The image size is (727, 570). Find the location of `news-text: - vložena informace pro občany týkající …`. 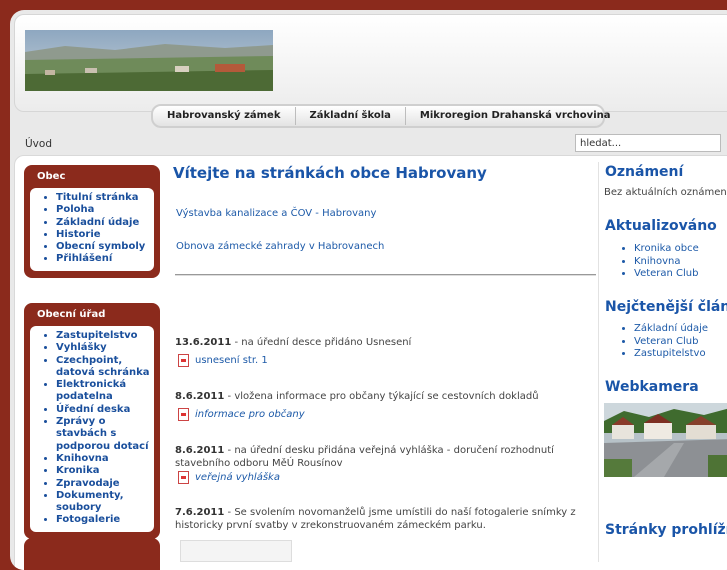

news-text: - vložena informace pro občany týkající … is located at coordinates (381, 396).